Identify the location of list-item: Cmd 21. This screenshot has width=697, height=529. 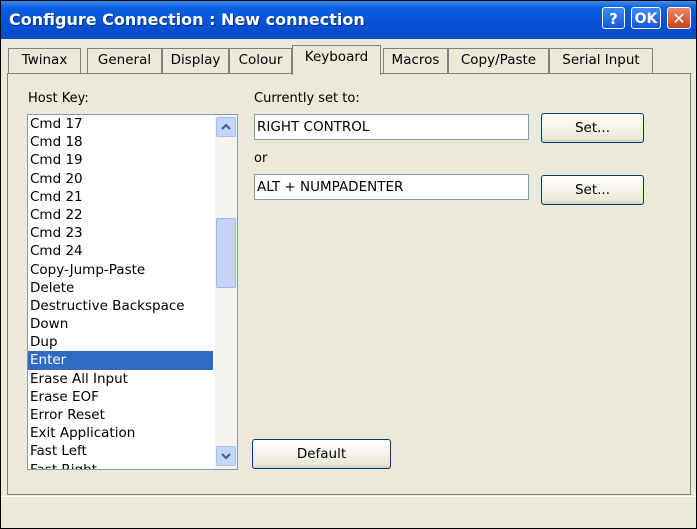
(120, 197).